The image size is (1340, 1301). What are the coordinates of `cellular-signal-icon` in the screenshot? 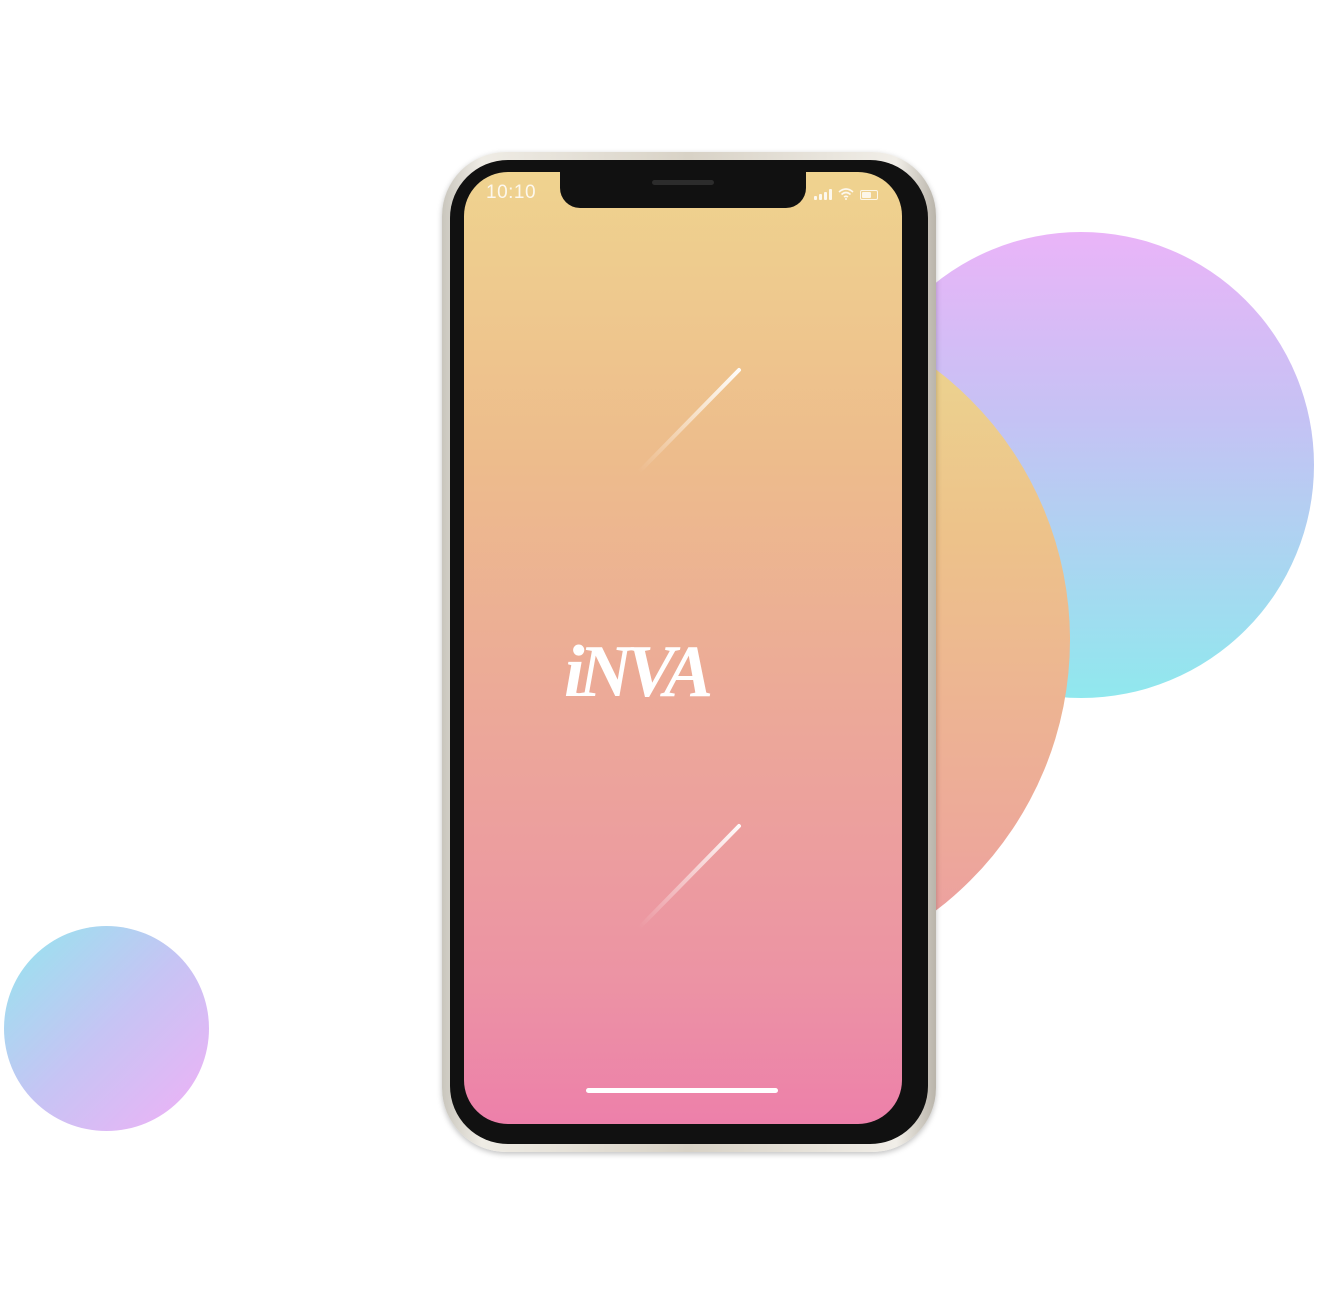 It's located at (823, 194).